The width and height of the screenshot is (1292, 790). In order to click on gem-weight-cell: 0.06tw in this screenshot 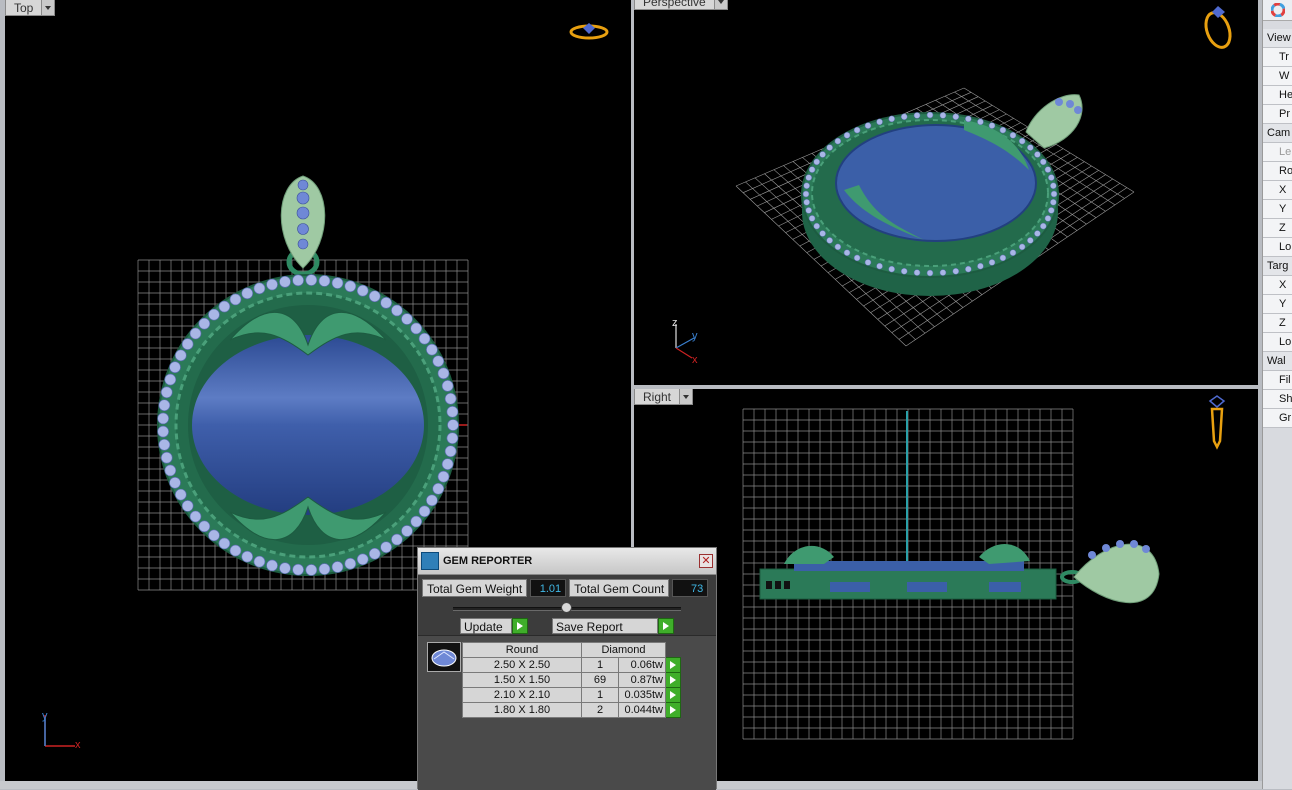, I will do `click(642, 665)`.